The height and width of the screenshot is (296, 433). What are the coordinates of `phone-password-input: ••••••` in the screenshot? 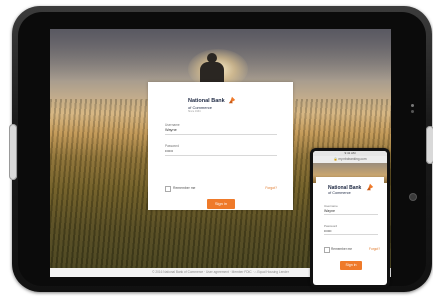 It's located at (351, 232).